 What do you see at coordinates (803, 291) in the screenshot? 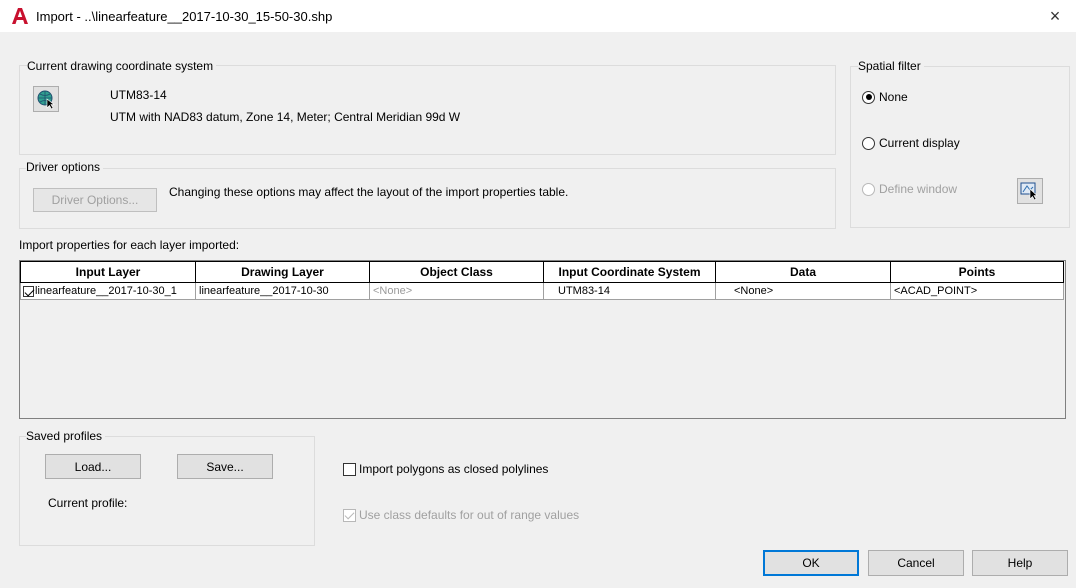
I see `data-cell: <None>` at bounding box center [803, 291].